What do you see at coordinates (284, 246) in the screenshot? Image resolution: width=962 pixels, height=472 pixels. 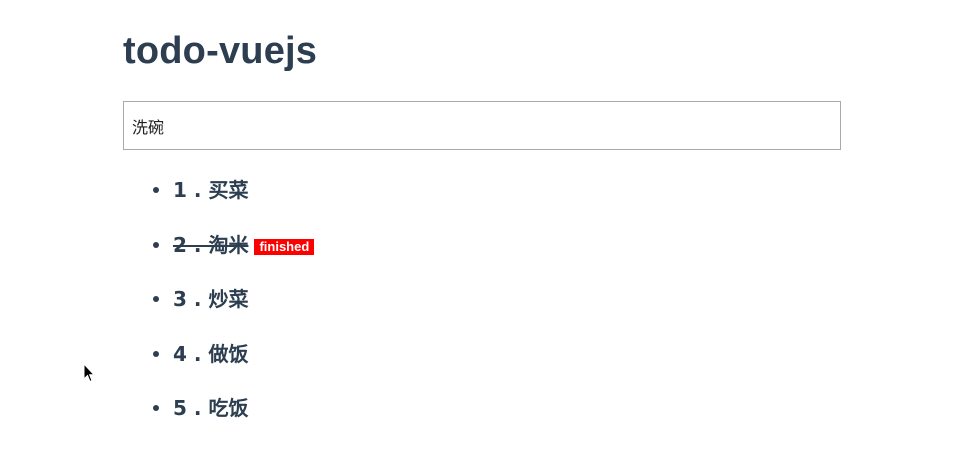 I see `finished-badge: finished` at bounding box center [284, 246].